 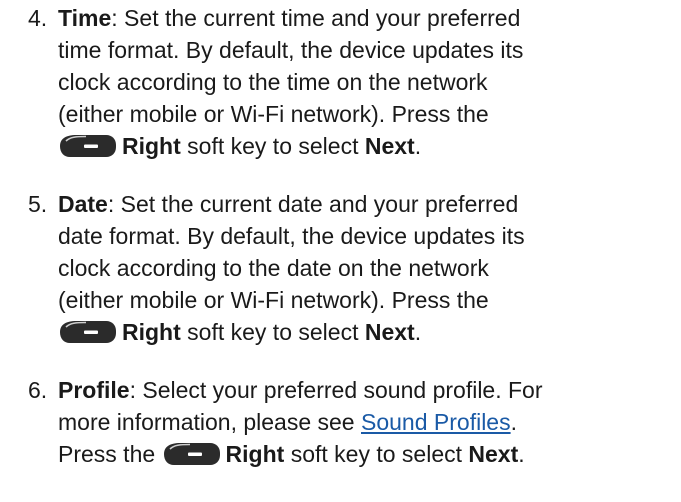 I want to click on step-term: Time, so click(x=85, y=18).